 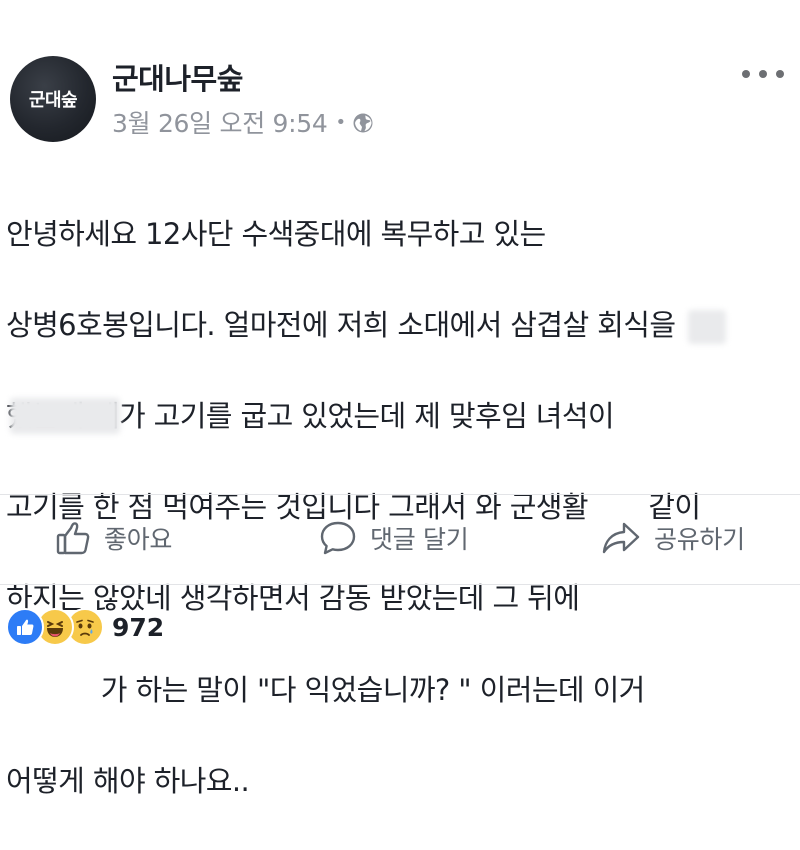 I want to click on page-name-link: 군대나무숲, so click(x=177, y=77).